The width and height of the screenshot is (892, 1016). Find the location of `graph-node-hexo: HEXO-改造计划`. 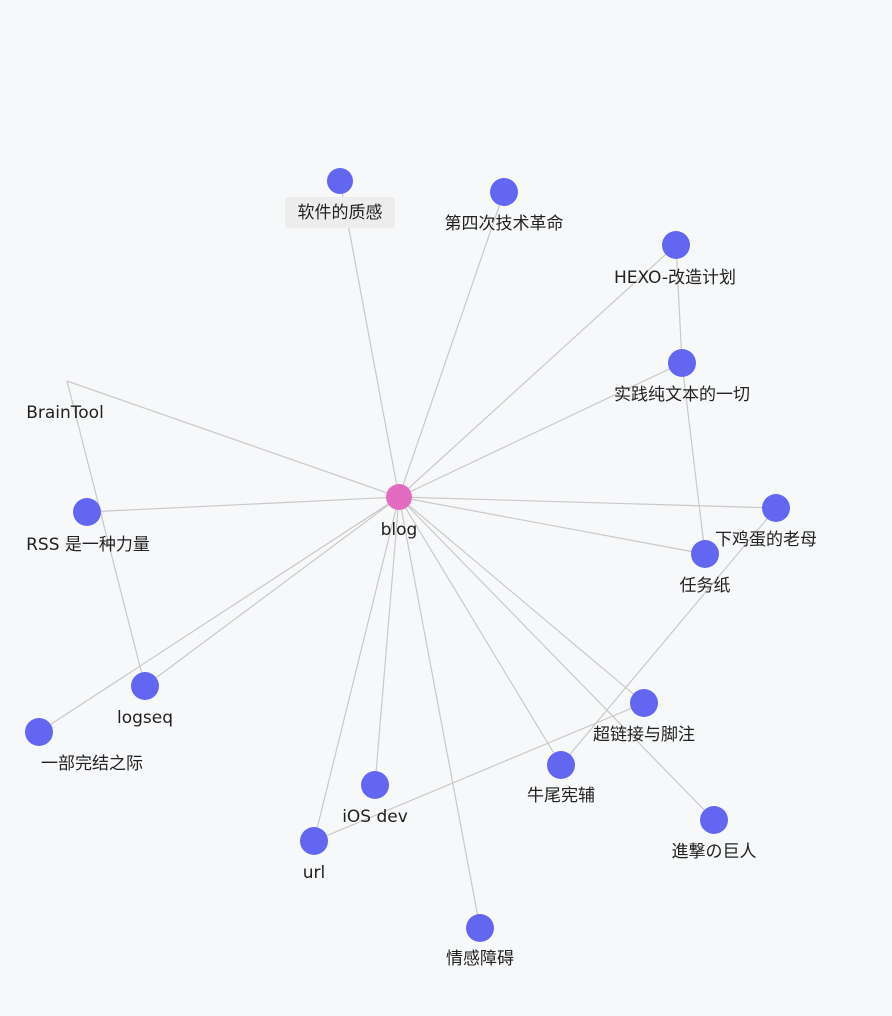

graph-node-hexo: HEXO-改造计划 is located at coordinates (675, 259).